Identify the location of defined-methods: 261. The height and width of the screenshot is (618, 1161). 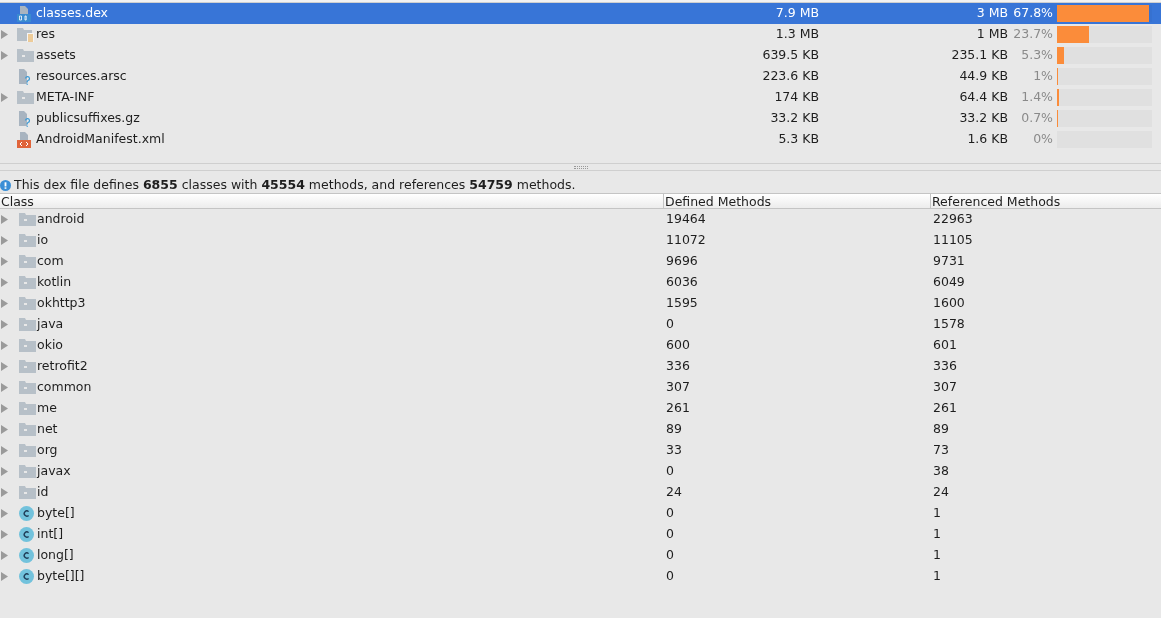
(678, 408).